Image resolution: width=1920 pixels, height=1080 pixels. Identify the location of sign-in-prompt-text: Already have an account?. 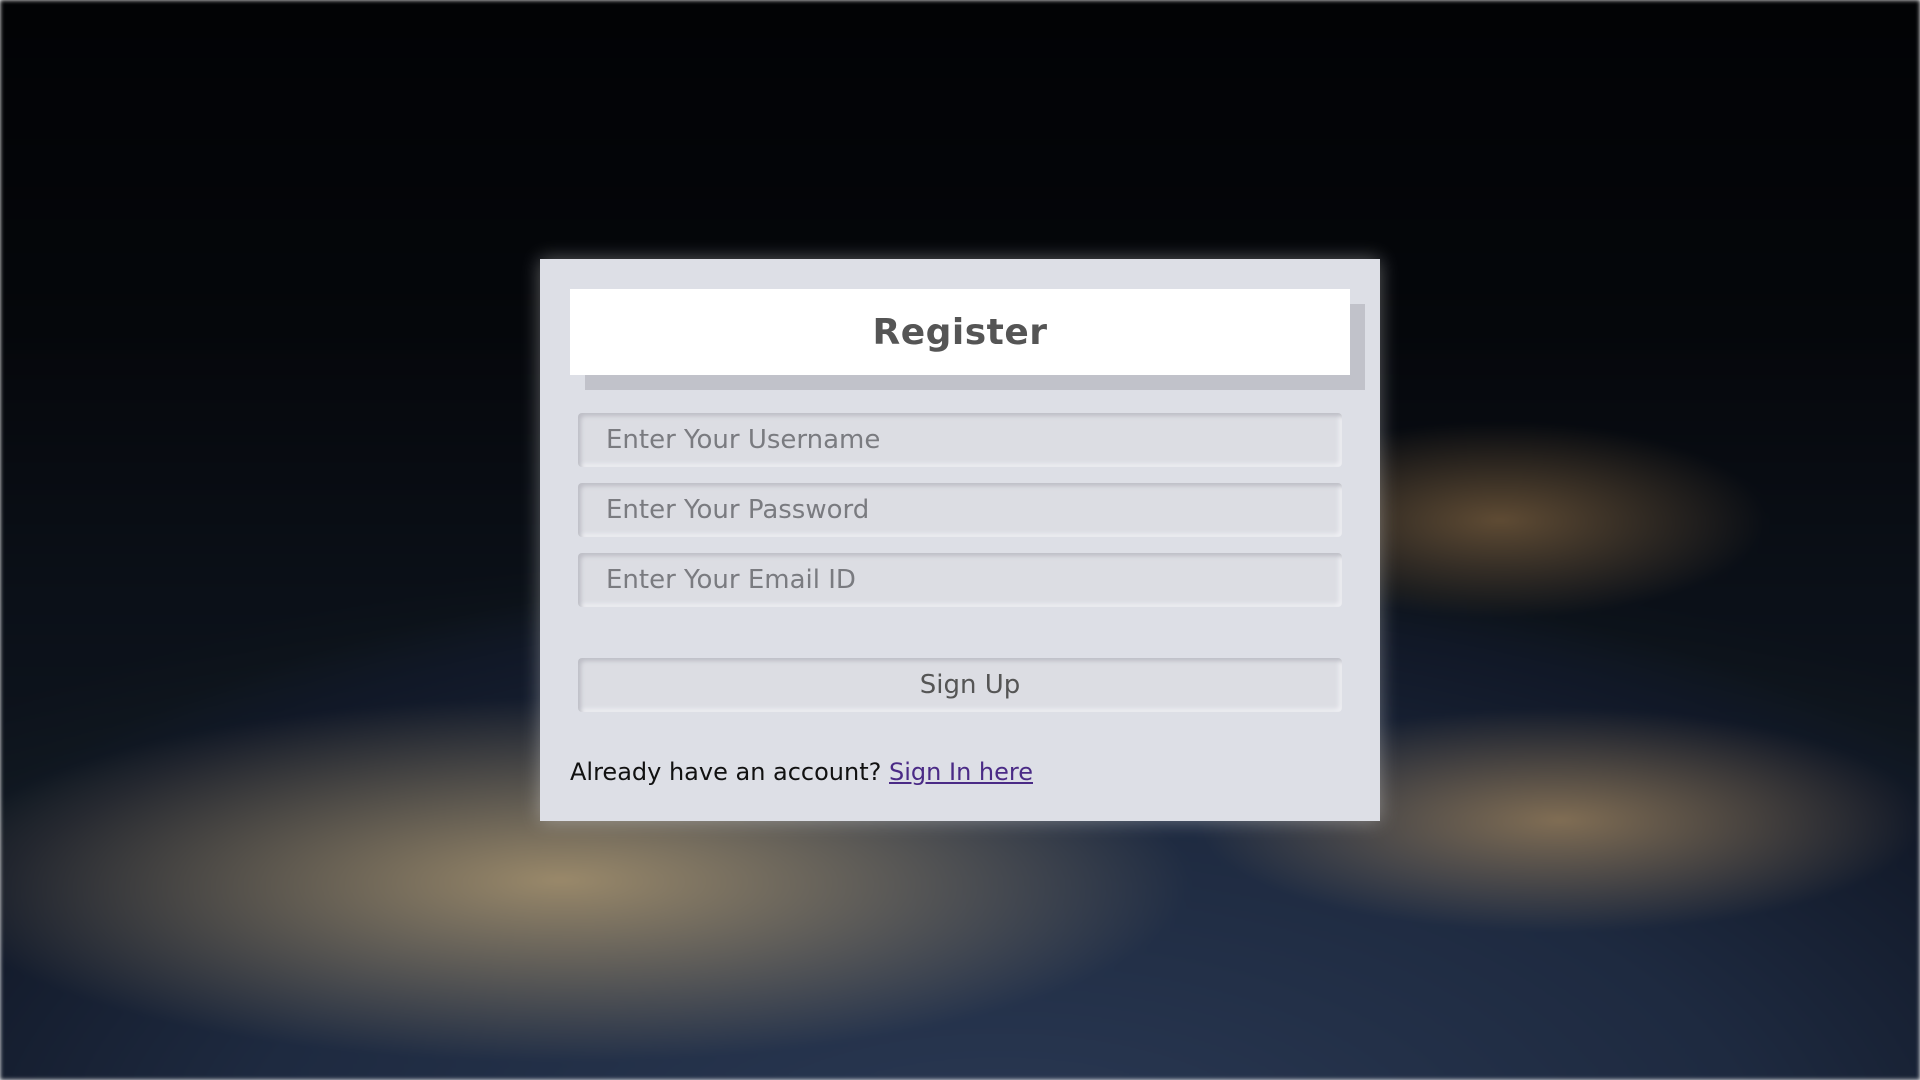
(730, 772).